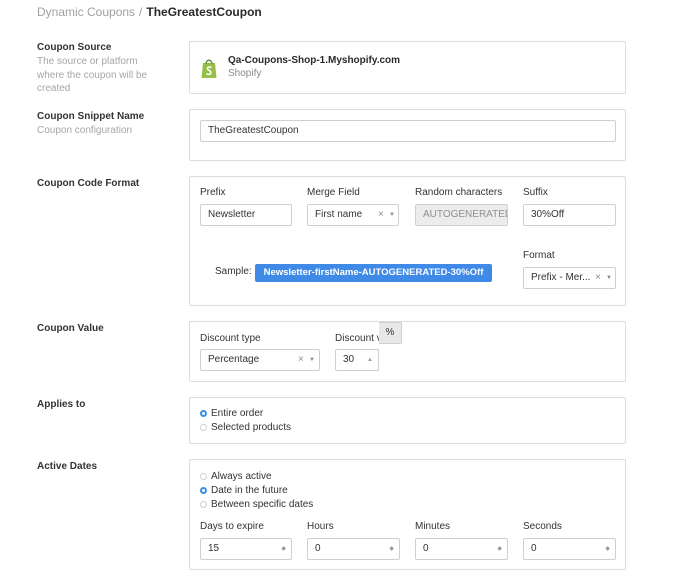  What do you see at coordinates (209, 68) in the screenshot?
I see `shopify-bag-icon` at bounding box center [209, 68].